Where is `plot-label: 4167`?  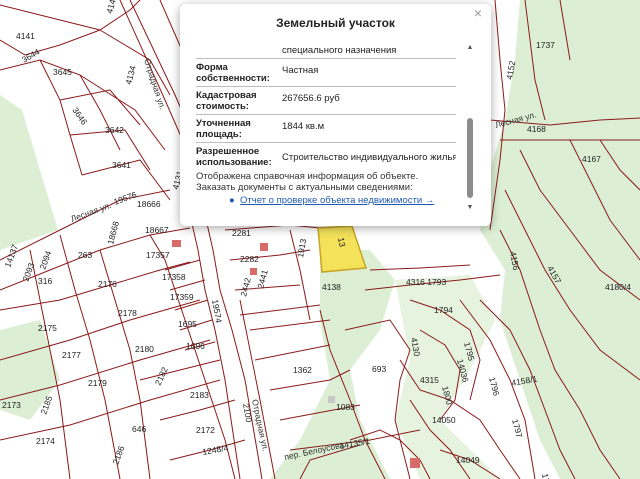
plot-label: 4167 is located at coordinates (591, 159).